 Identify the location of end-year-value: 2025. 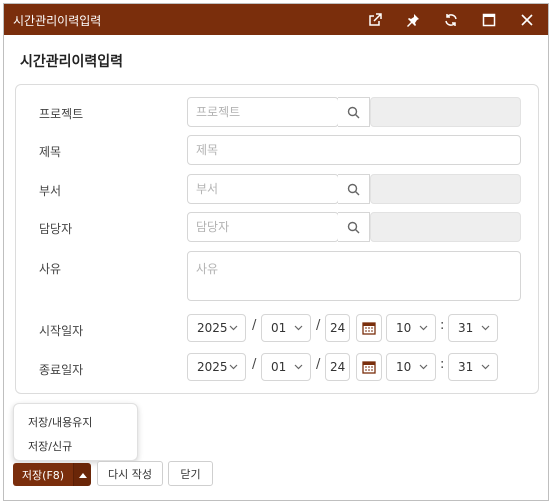
(212, 367).